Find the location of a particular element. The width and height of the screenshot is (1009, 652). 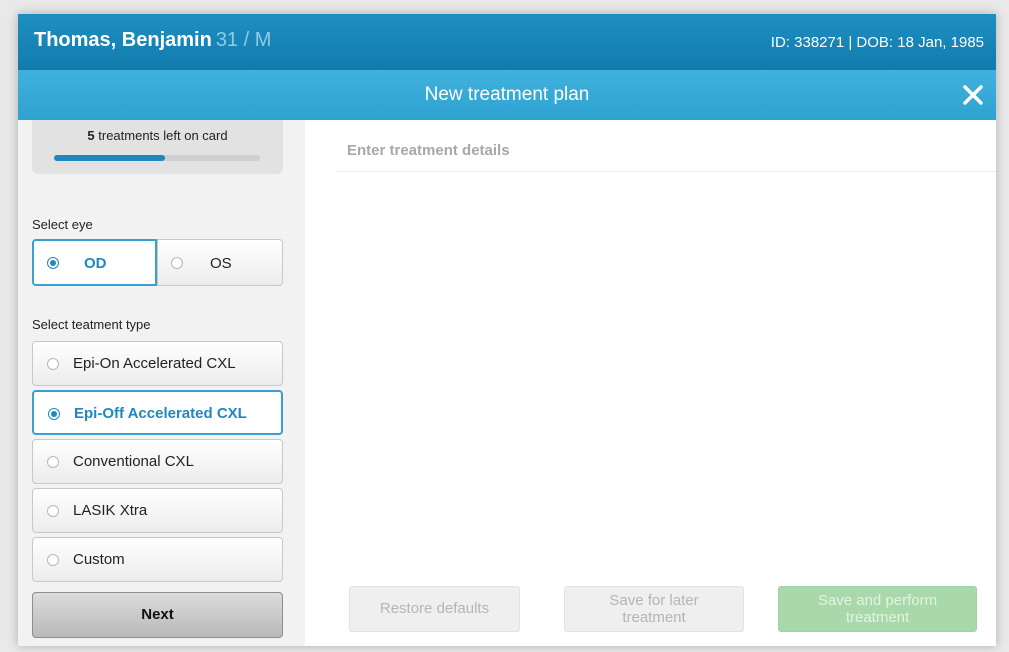

treatment-option-conventional: Conventional CXL is located at coordinates (157, 461).